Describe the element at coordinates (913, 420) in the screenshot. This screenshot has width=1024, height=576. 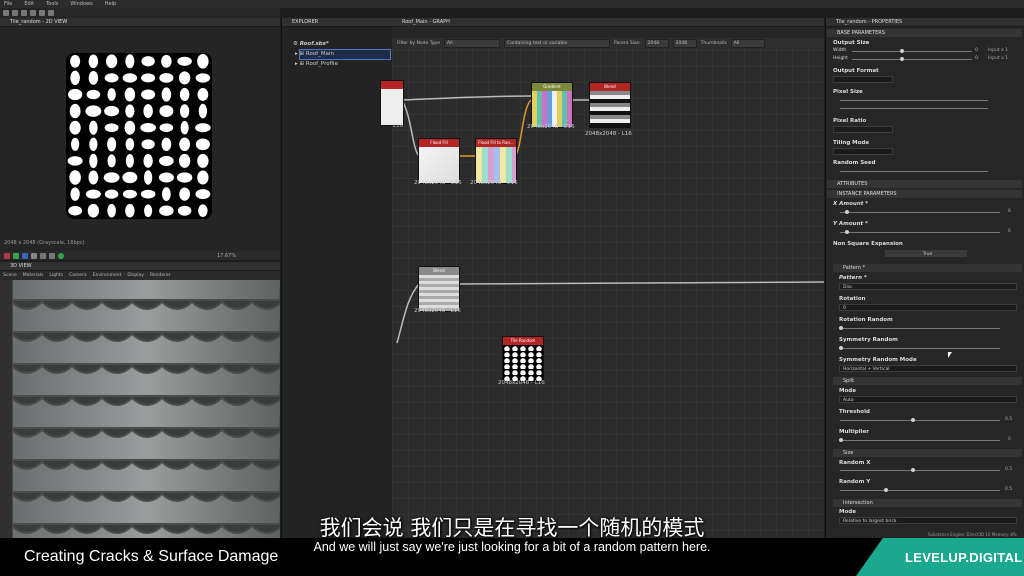
I see `threshold-slider-handle` at that location.